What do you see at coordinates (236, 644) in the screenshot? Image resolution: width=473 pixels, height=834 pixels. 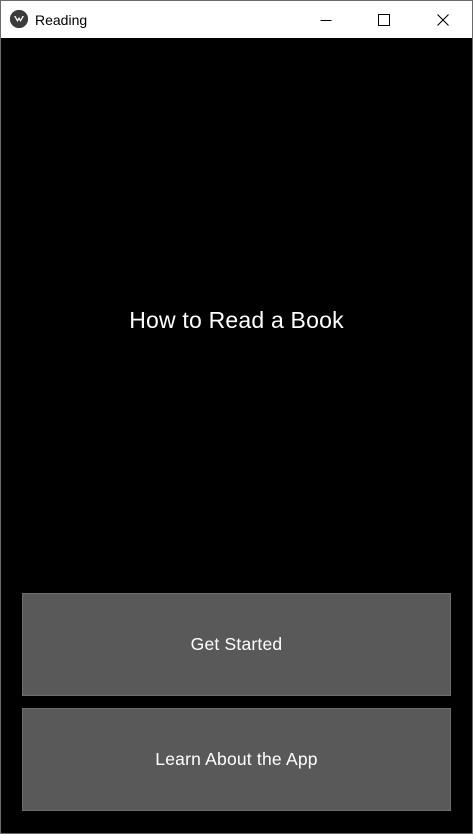 I see `get-started-button: Get Started` at bounding box center [236, 644].